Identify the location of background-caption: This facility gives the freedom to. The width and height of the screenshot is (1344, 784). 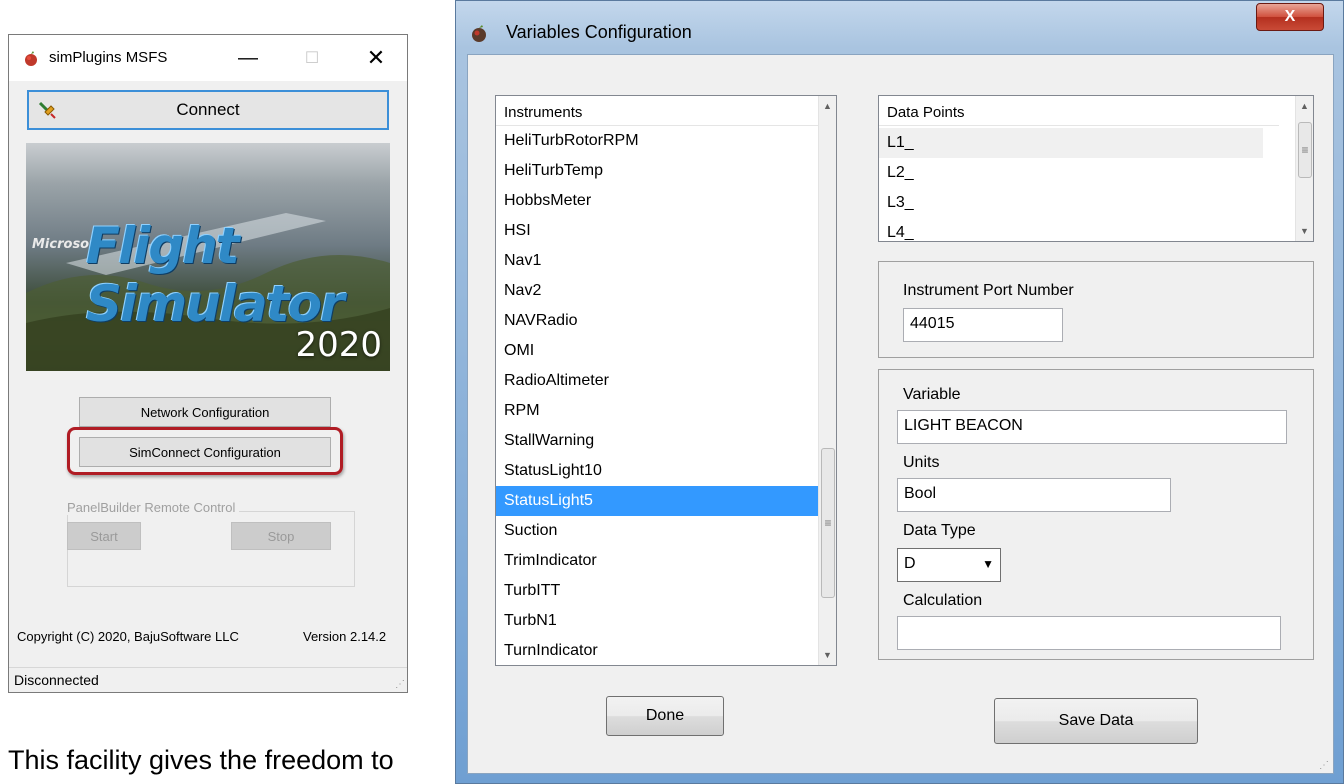
(201, 760).